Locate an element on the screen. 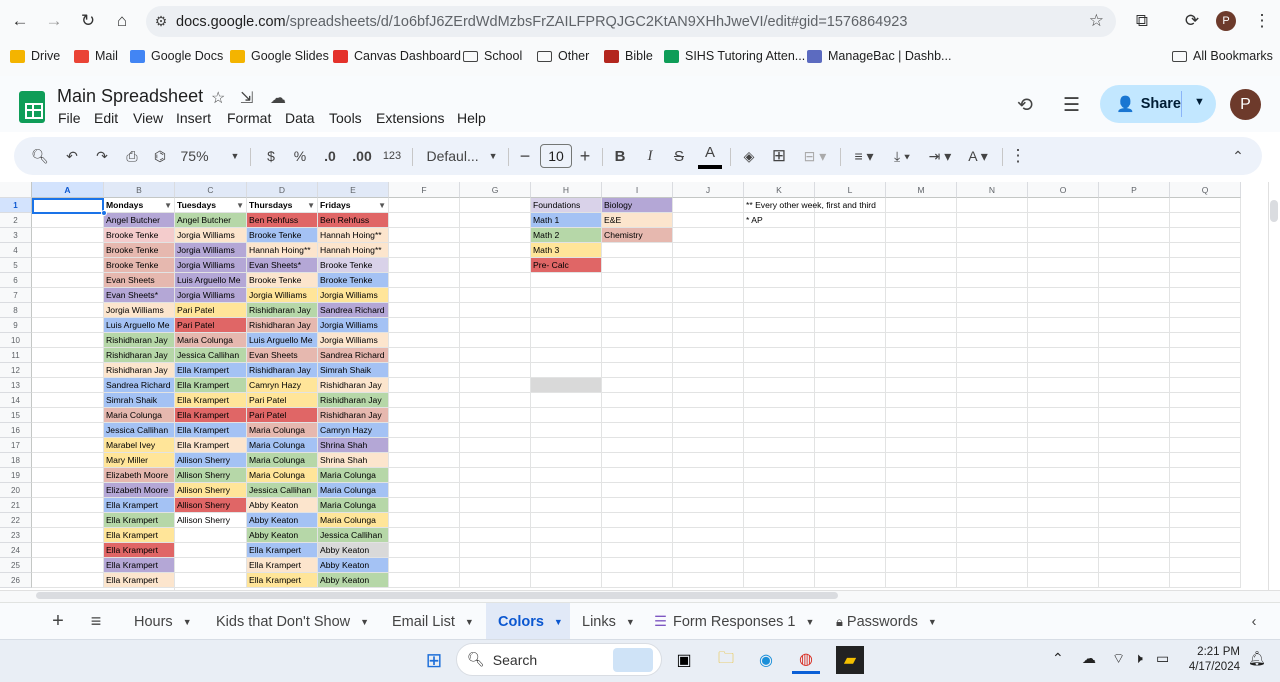 This screenshot has height=682, width=1280. share-button: 👤 Share ▼ is located at coordinates (1158, 104).